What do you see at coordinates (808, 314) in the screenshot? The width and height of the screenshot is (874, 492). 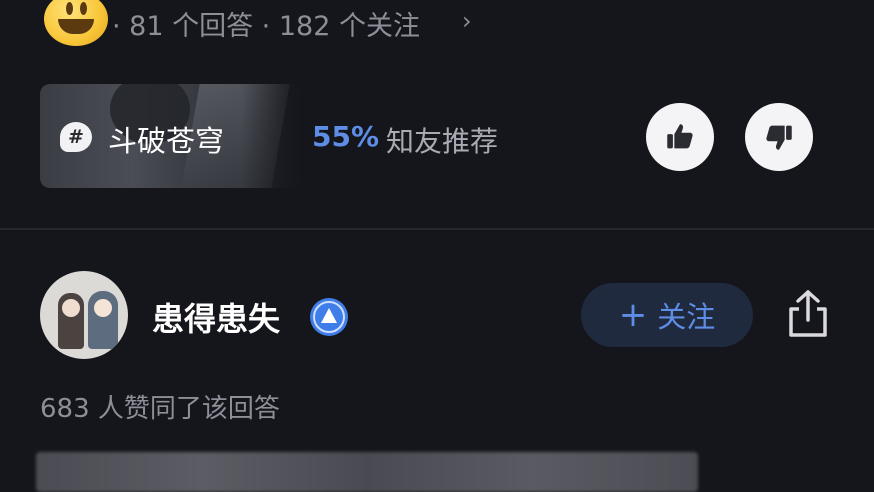 I see `share-icon` at bounding box center [808, 314].